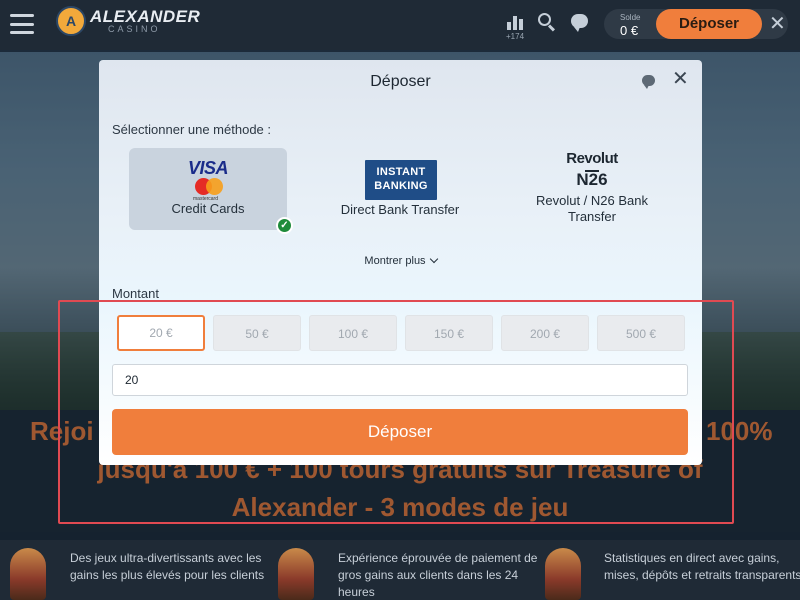 Image resolution: width=800 pixels, height=600 pixels. I want to click on amount-label: Montant, so click(135, 293).